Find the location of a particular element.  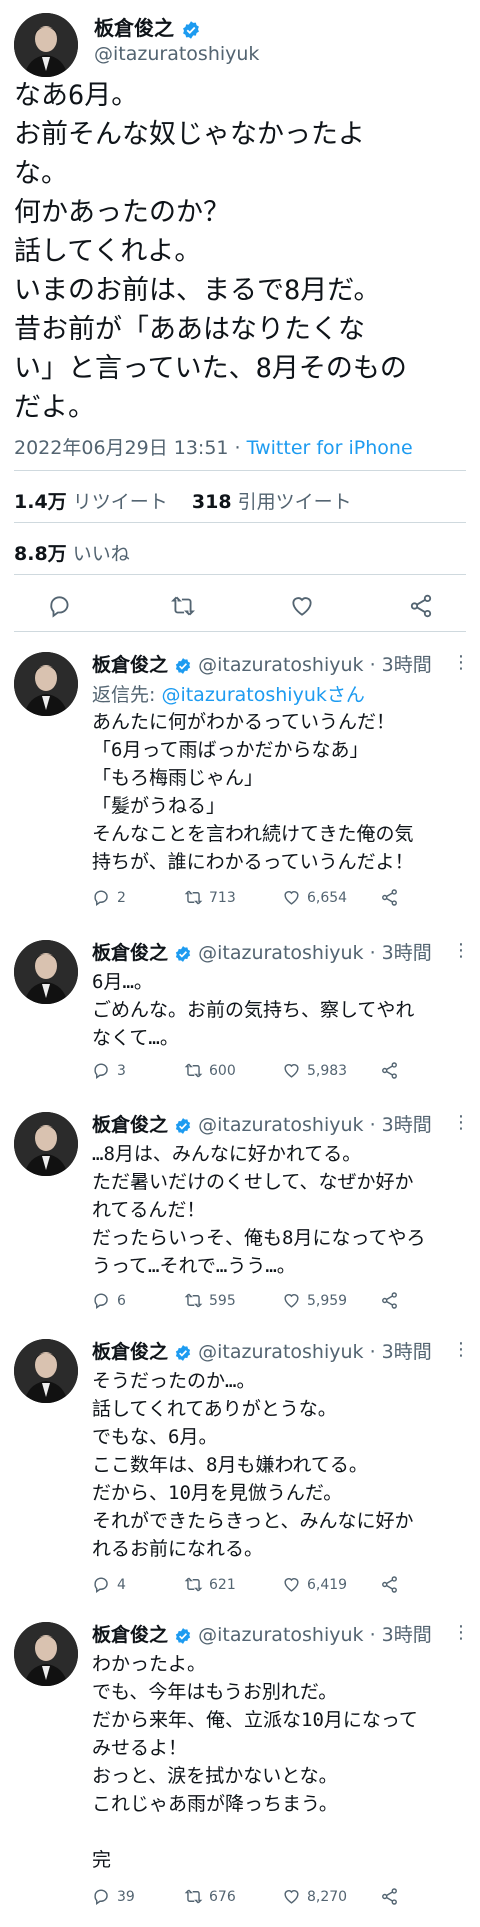

like-count: 8,270 is located at coordinates (327, 1896).